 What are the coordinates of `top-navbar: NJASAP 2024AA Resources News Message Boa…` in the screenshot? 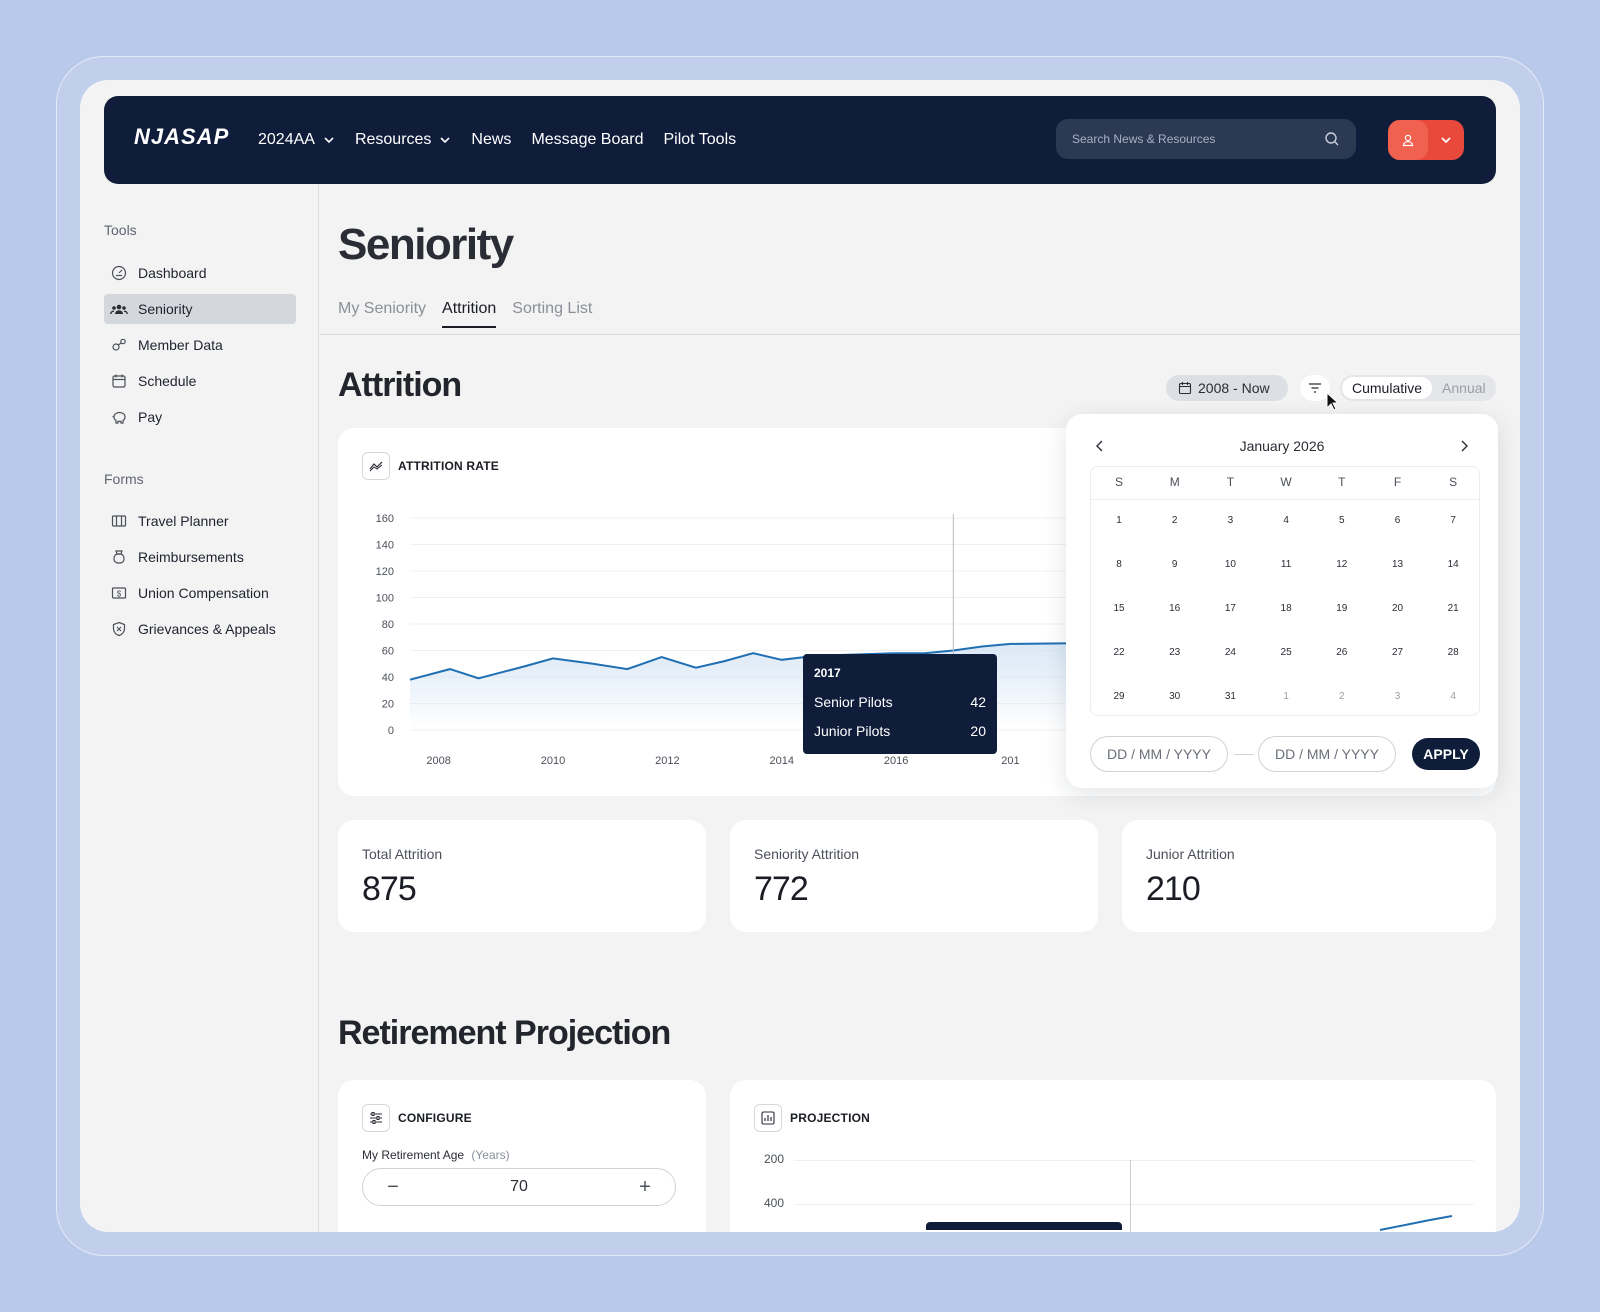 It's located at (800, 140).